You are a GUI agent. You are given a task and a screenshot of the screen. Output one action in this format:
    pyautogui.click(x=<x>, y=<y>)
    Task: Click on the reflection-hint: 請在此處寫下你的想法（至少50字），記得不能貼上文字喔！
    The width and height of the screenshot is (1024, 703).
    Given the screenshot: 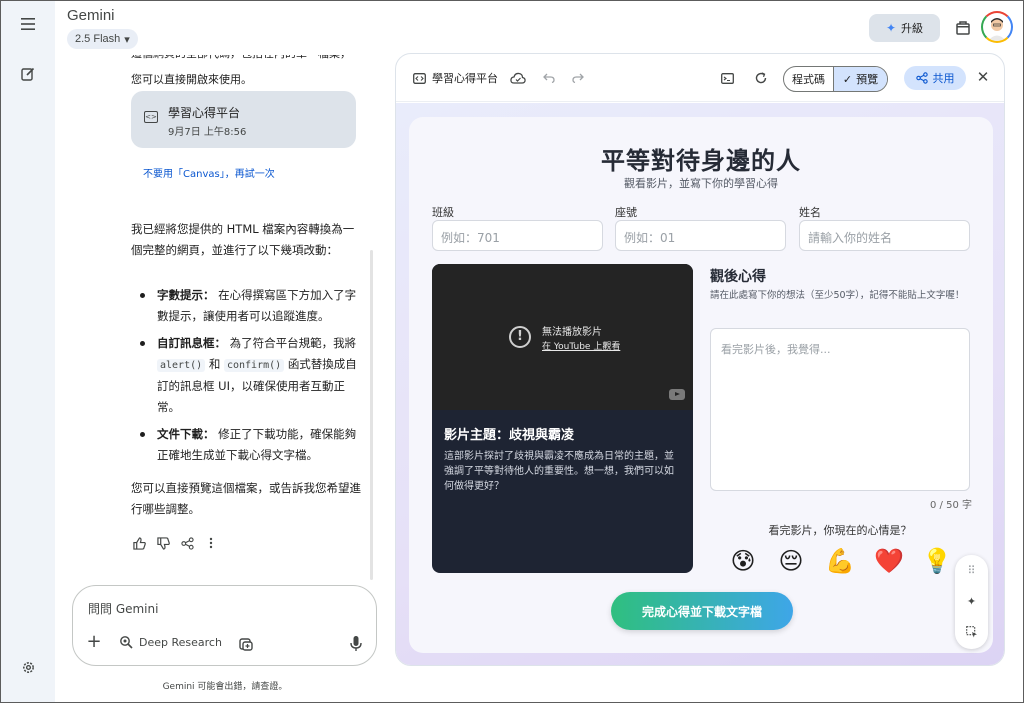 What is the action you would take?
    pyautogui.click(x=837, y=295)
    